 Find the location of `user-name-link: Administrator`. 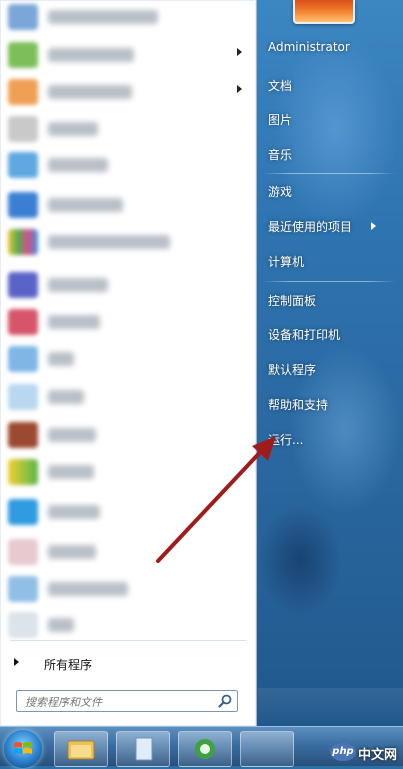

user-name-link: Administrator is located at coordinates (309, 47).